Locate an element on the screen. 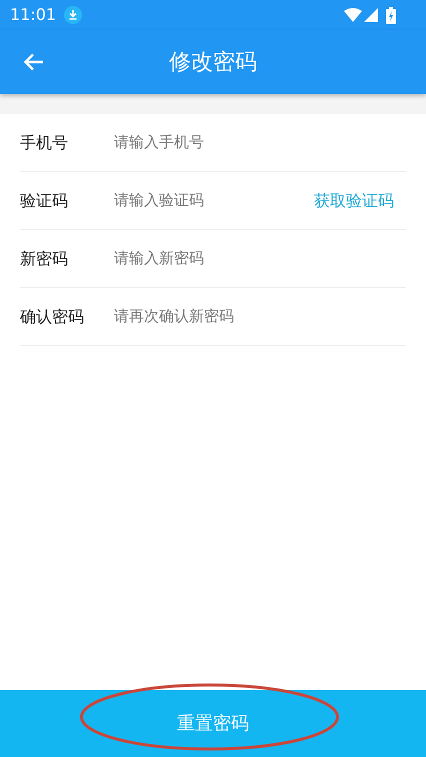 Image resolution: width=426 pixels, height=757 pixels. input-field: 请输入新密码 is located at coordinates (260, 258).